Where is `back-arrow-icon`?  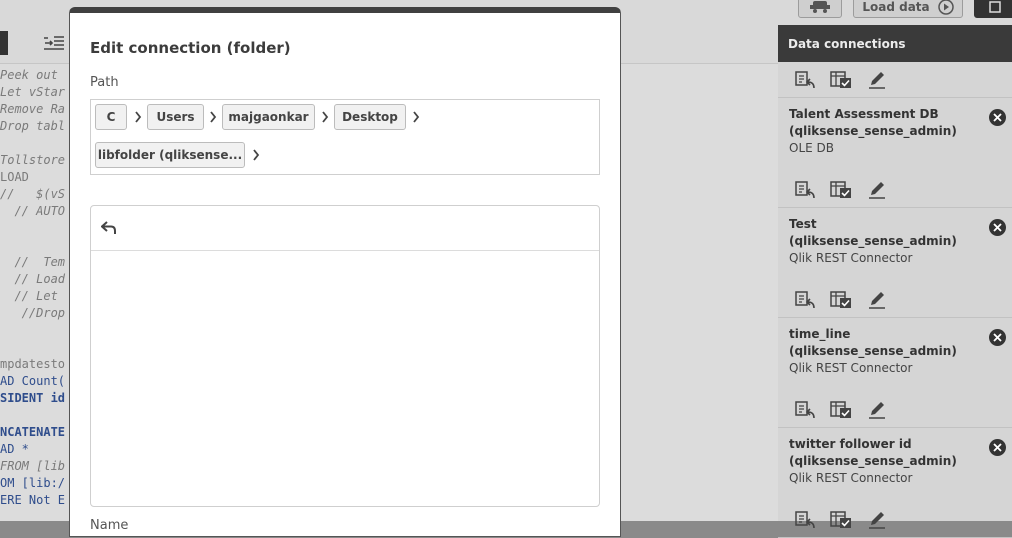 back-arrow-icon is located at coordinates (108, 227).